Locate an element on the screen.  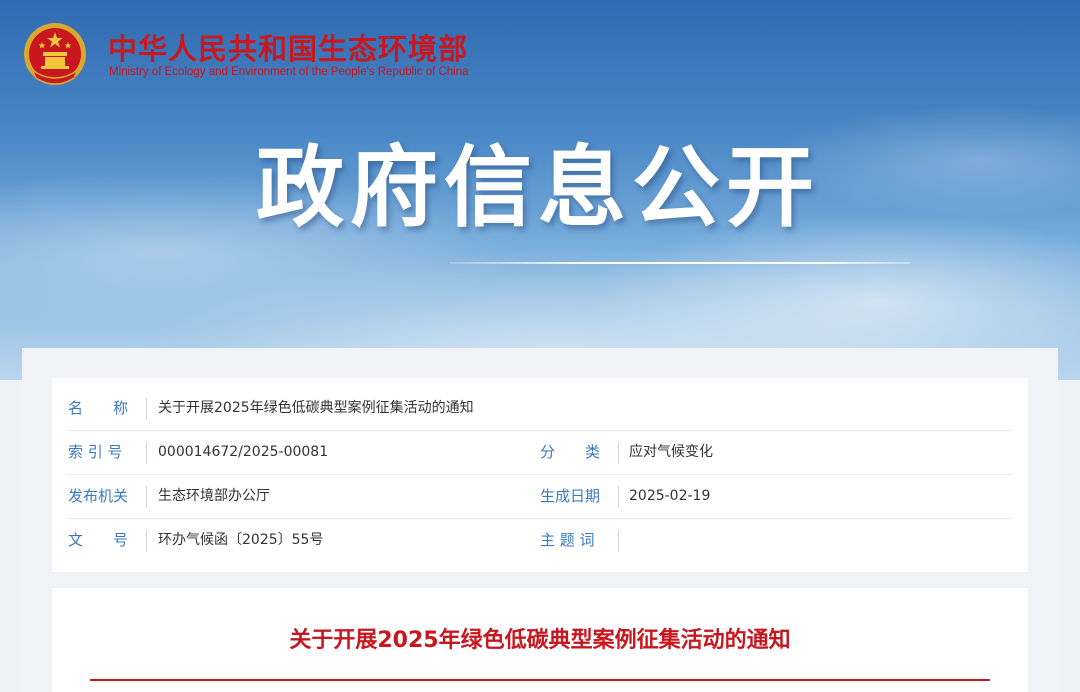
docno-value: 环办气候函〔2025〕55号 is located at coordinates (241, 540).